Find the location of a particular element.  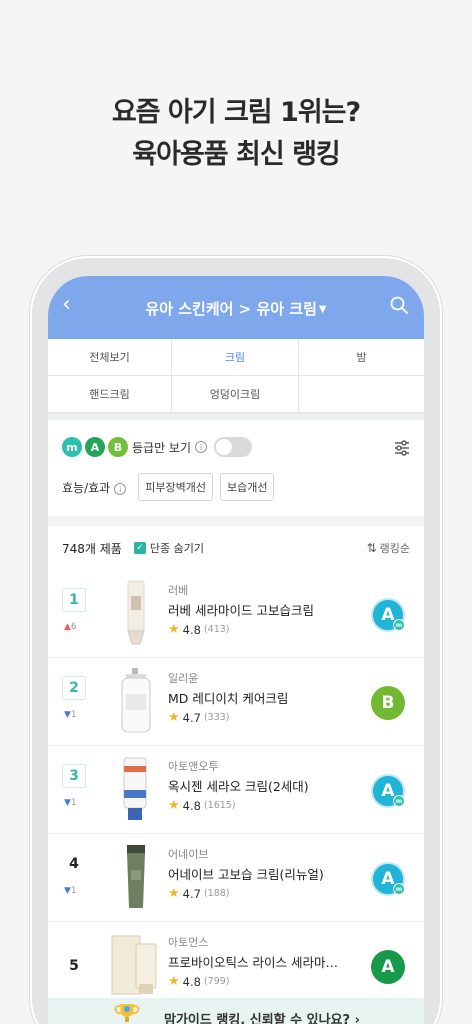

search-icon is located at coordinates (399, 305).